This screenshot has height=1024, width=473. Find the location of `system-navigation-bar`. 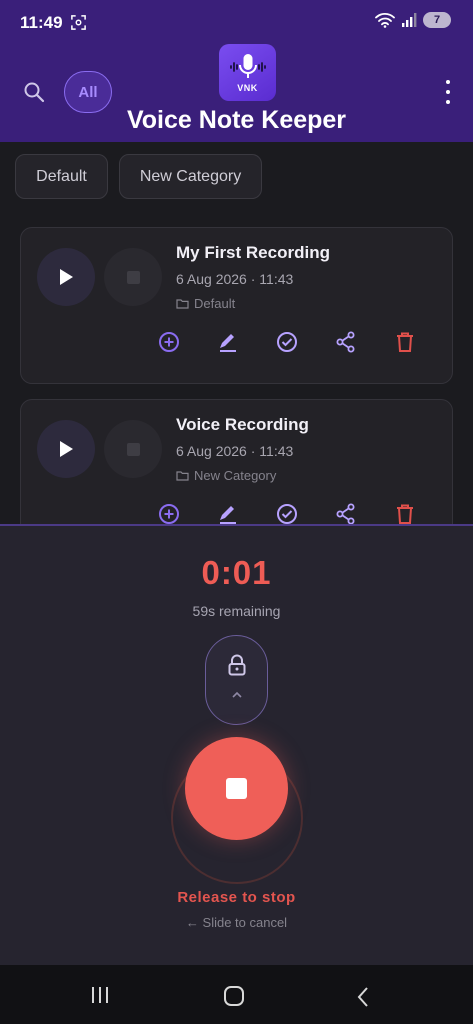

system-navigation-bar is located at coordinates (236, 994).